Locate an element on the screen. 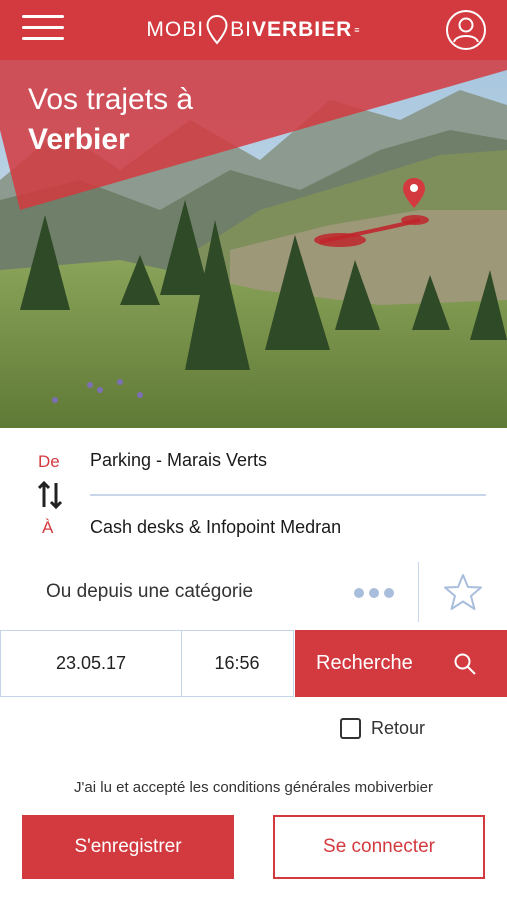 The image size is (507, 900). retour-toggle: Retour is located at coordinates (382, 728).